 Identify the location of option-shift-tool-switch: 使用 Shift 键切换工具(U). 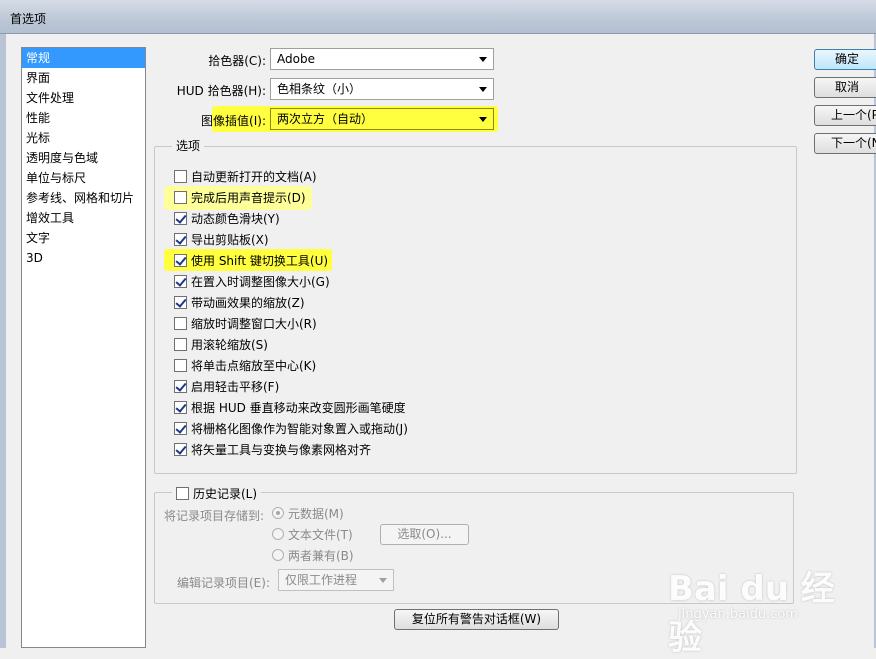
(251, 260).